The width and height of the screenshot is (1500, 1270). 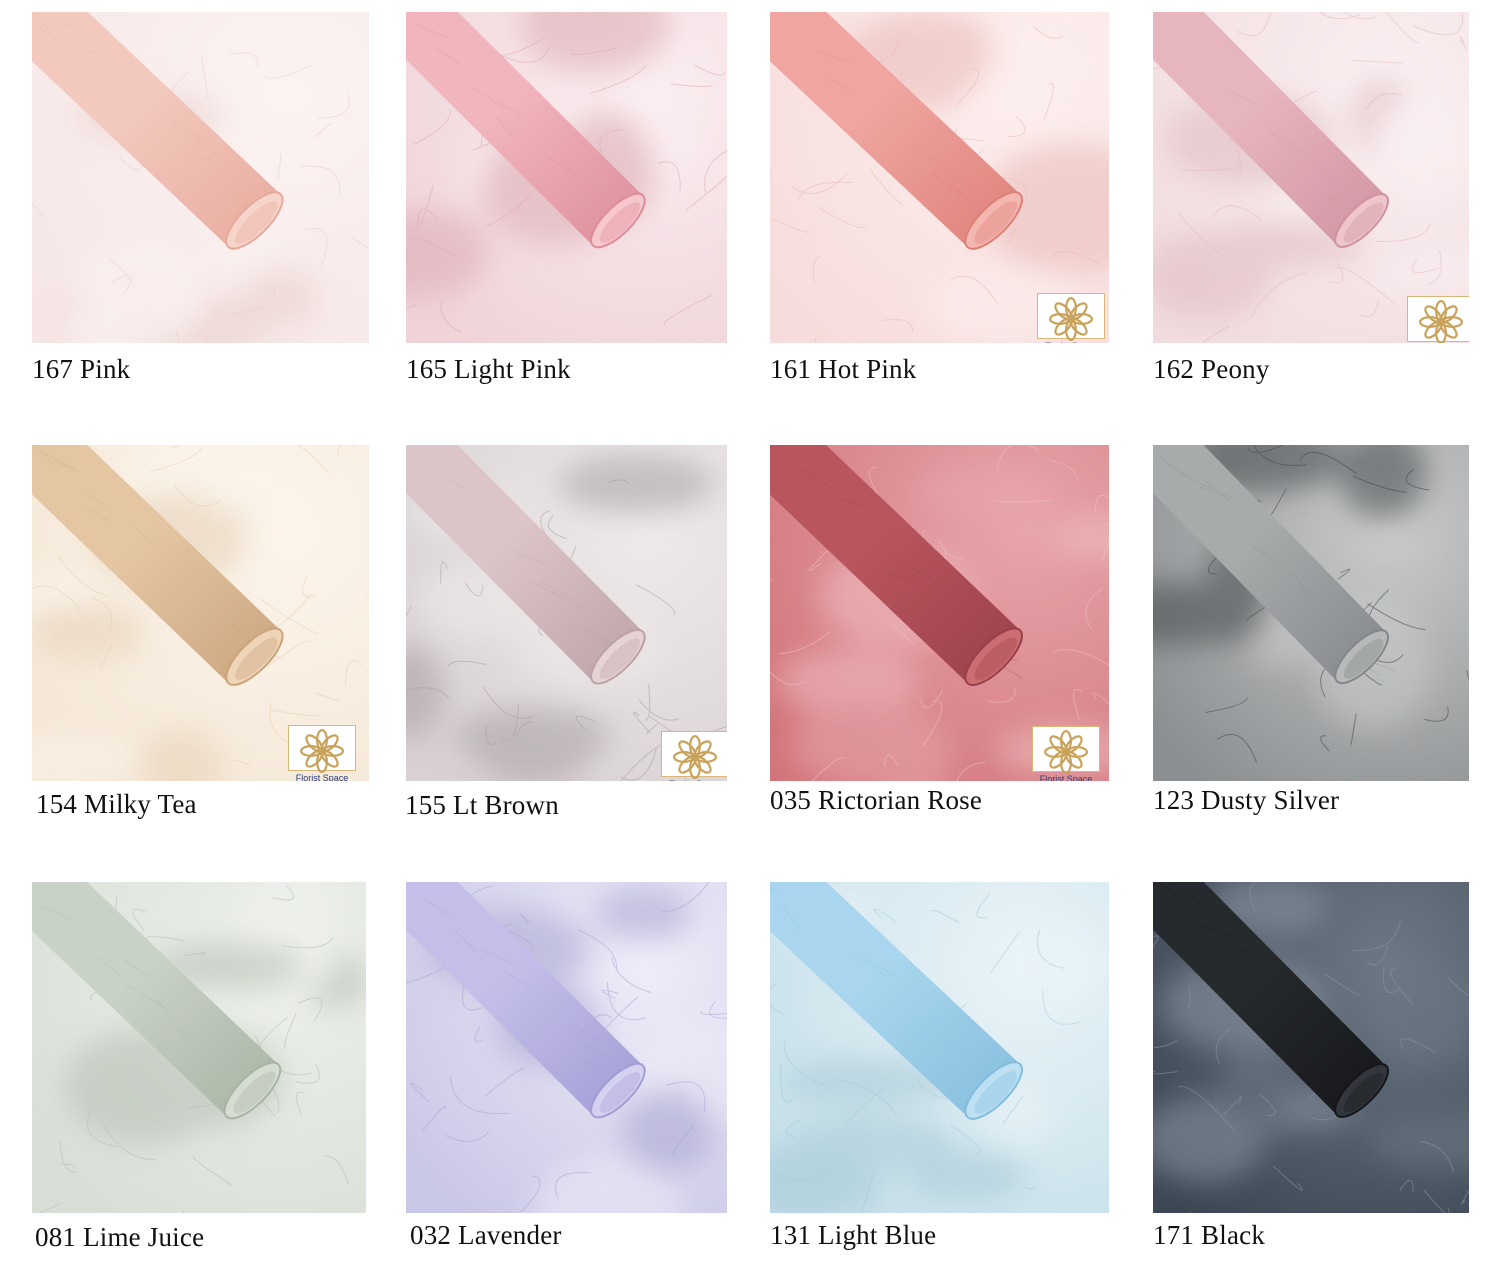 I want to click on swatch-032-lavender: 032 Lavender, so click(x=566, y=1069).